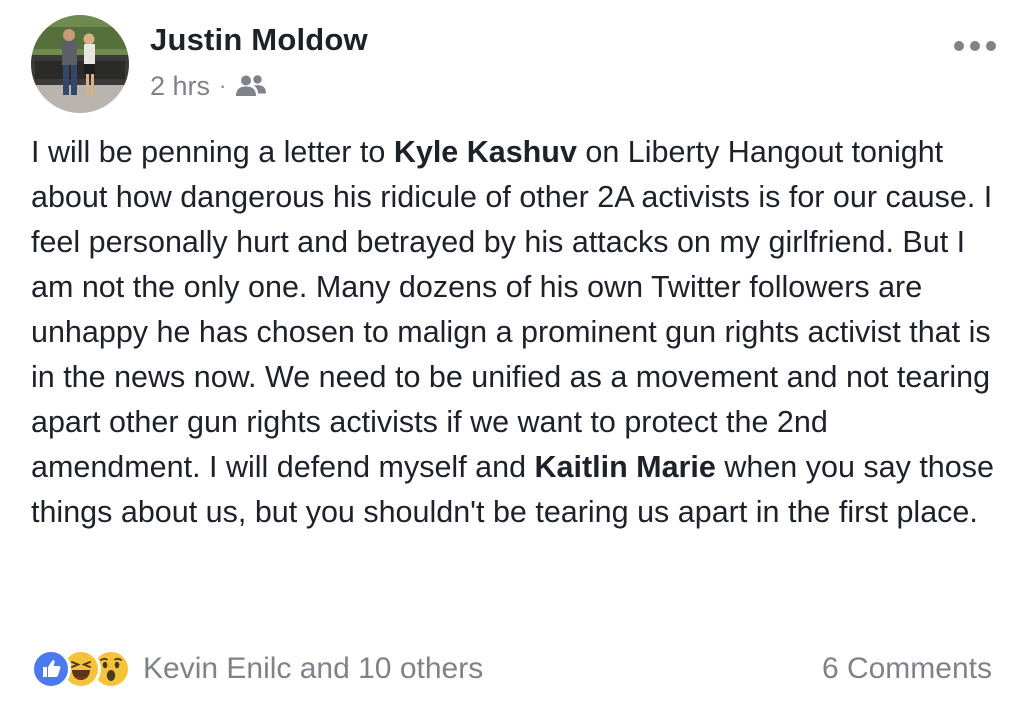  I want to click on author-name: Justin Moldow, so click(259, 40).